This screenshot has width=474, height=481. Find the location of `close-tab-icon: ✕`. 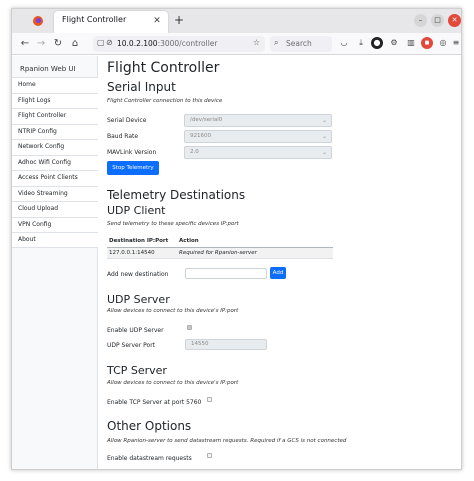

close-tab-icon: ✕ is located at coordinates (157, 21).